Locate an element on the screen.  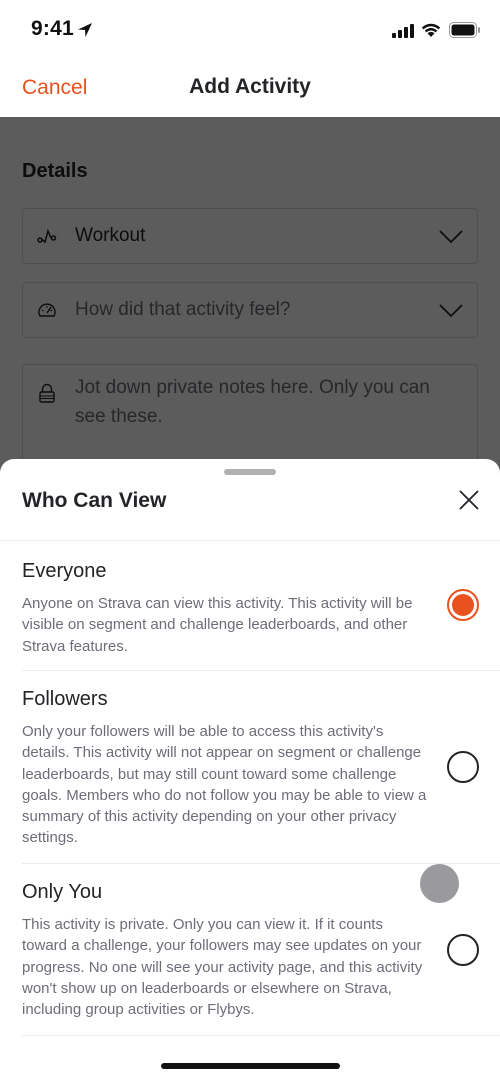
option-title: Only You is located at coordinates (62, 892).